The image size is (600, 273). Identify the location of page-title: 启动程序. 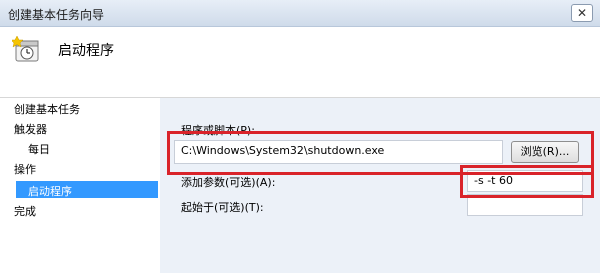
(86, 51).